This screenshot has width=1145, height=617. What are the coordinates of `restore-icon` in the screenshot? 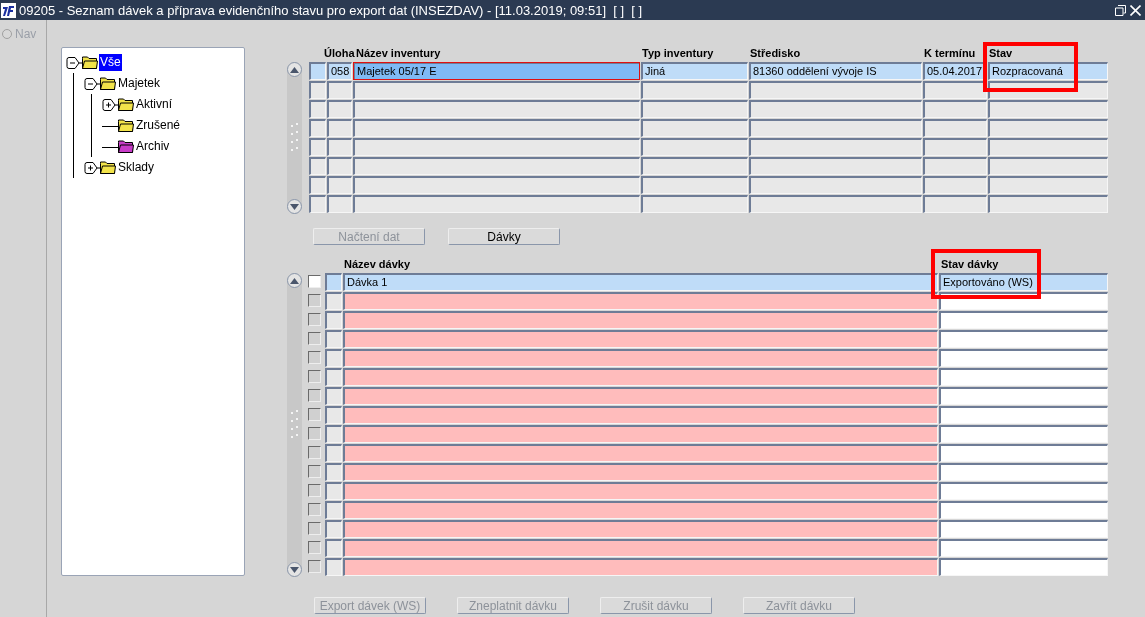 It's located at (1120, 10).